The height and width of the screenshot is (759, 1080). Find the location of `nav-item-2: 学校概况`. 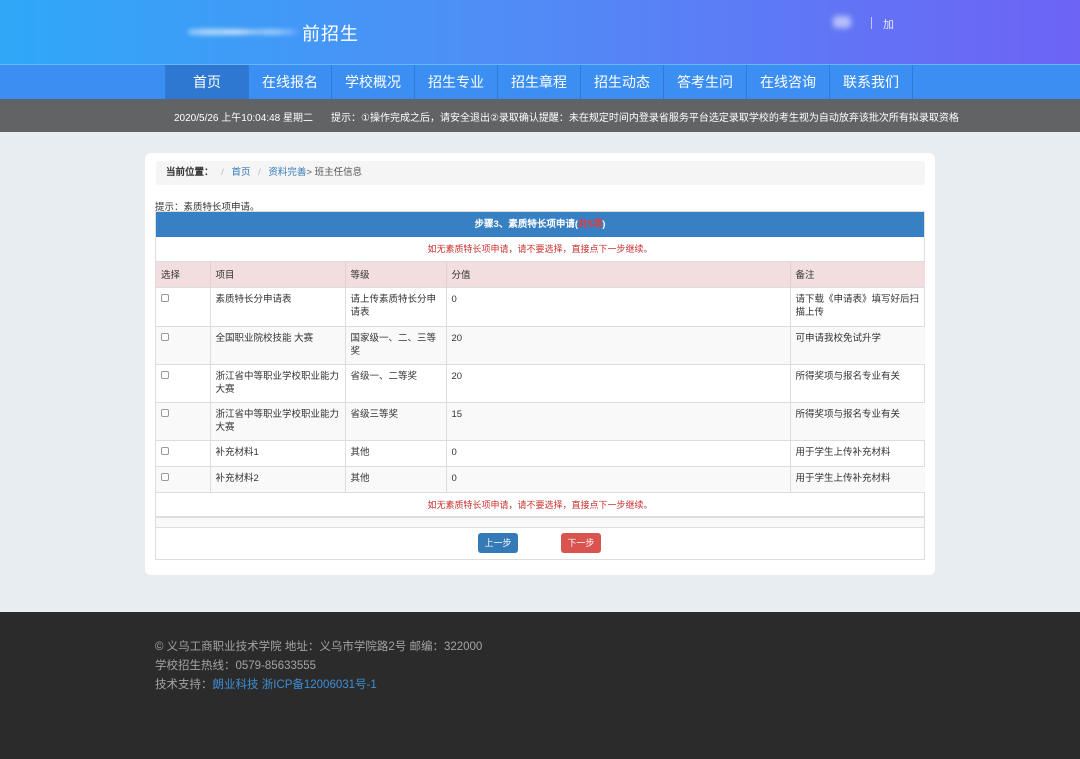

nav-item-2: 学校概况 is located at coordinates (373, 82).